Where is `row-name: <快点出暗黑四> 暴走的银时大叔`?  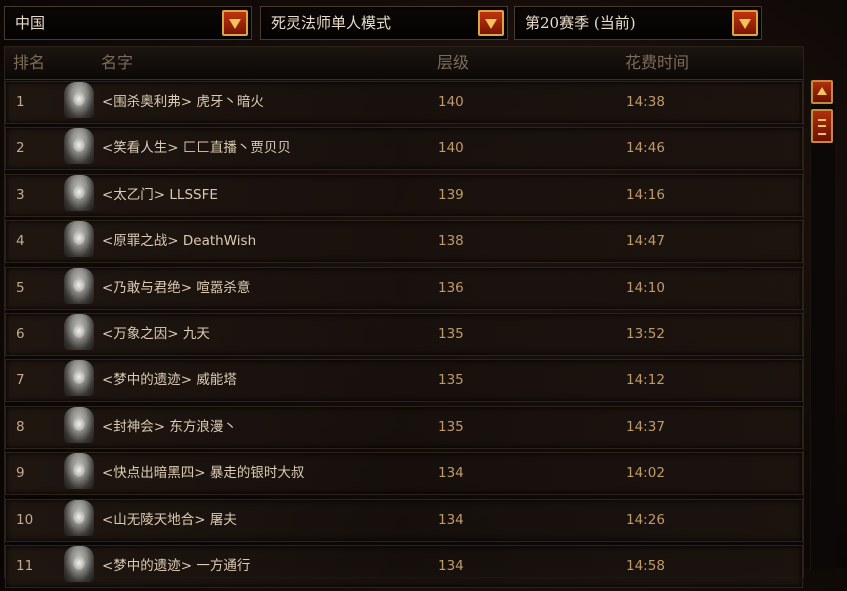
row-name: <快点出暗黑四> 暴走的银时大叔 is located at coordinates (203, 473).